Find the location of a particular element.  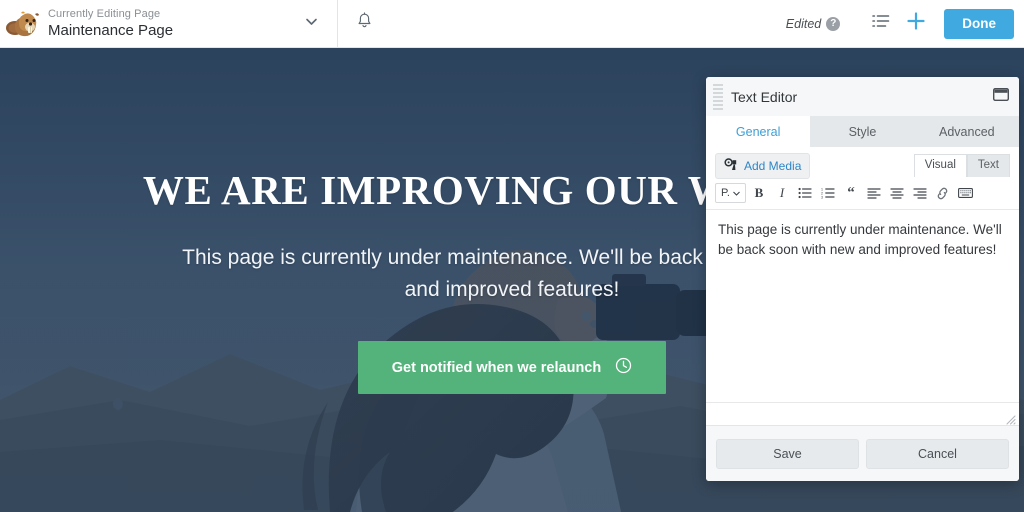

edited-status: Edited ? is located at coordinates (813, 23).